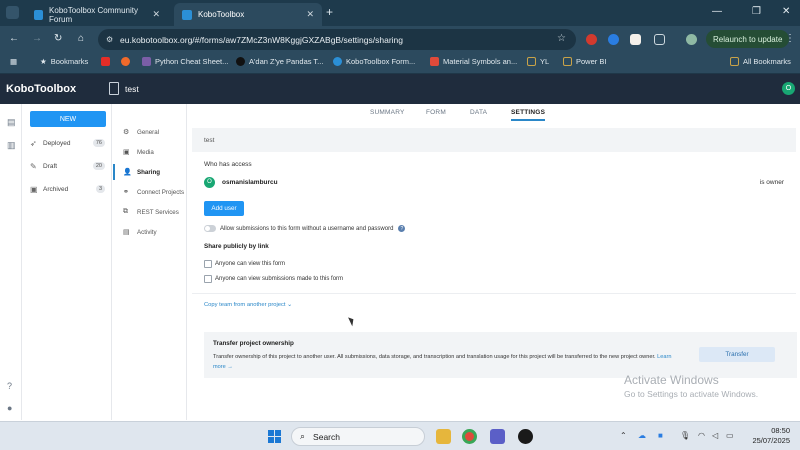  I want to click on watermark-line-2: Go to Settings to activate Windows., so click(691, 394).